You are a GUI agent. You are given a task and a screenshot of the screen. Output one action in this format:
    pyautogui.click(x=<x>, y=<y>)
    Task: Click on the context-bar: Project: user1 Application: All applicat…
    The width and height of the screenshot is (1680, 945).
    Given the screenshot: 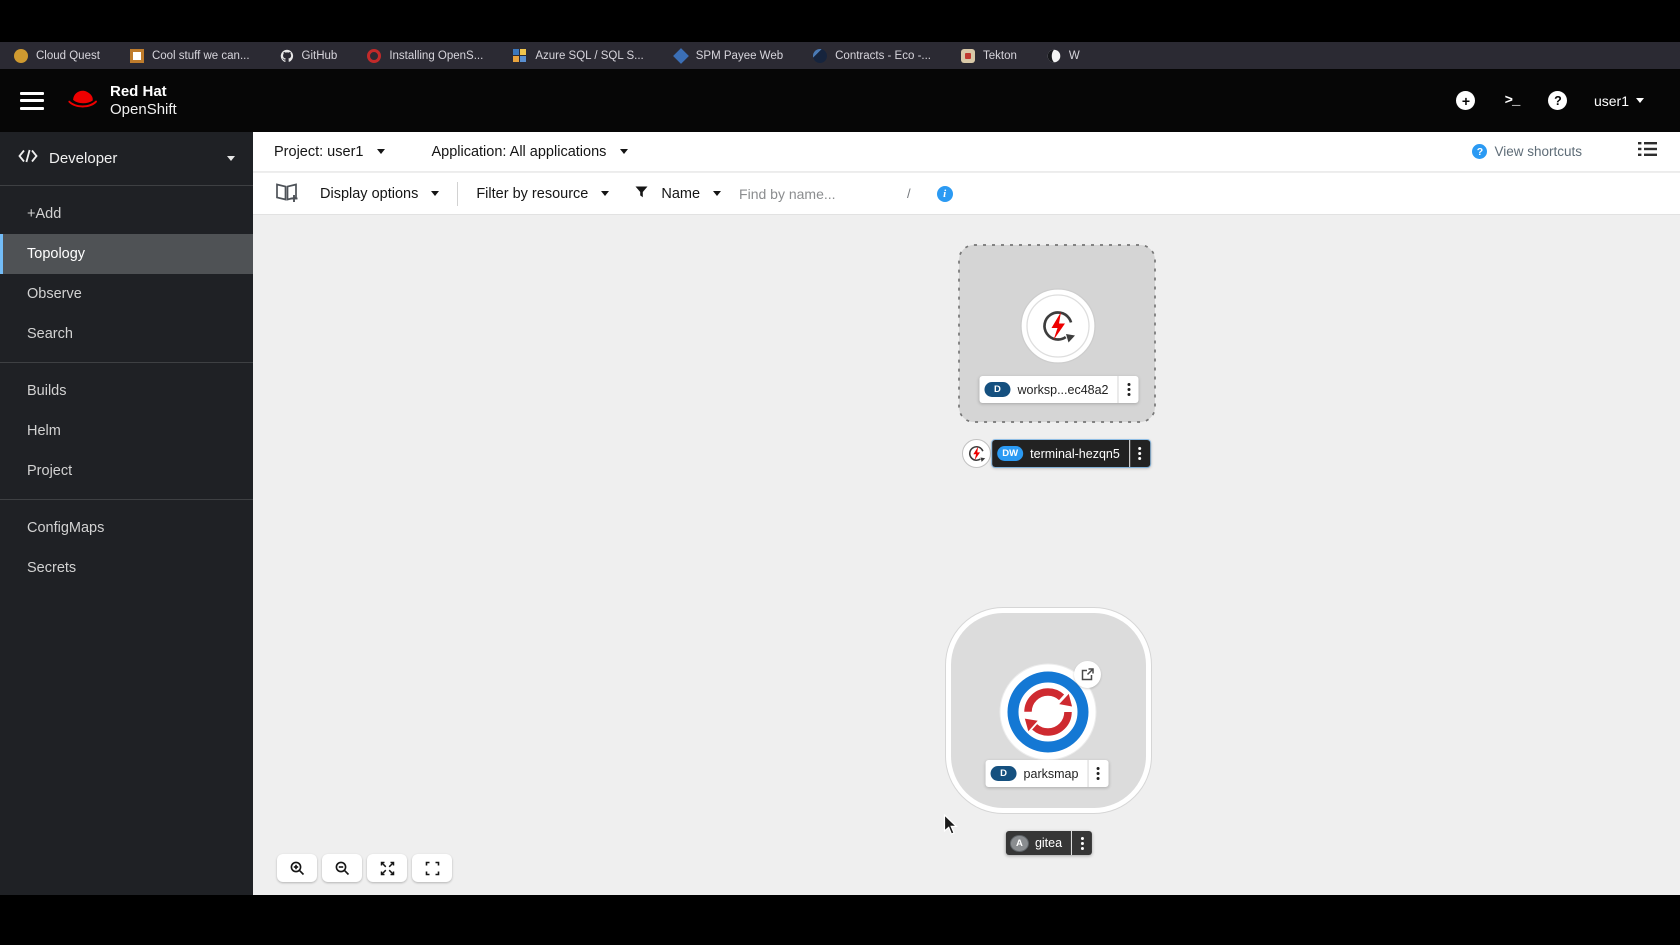 What is the action you would take?
    pyautogui.click(x=966, y=152)
    